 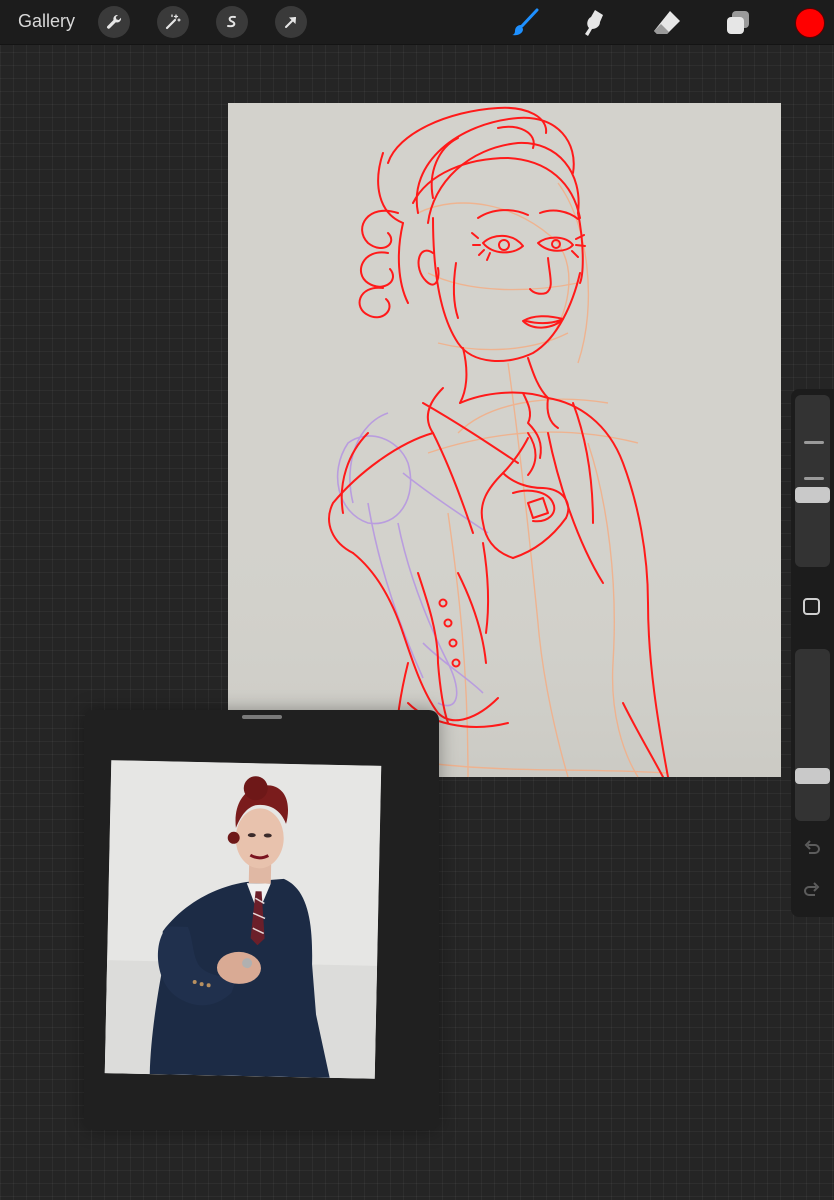 I want to click on opacity-thumb, so click(x=812, y=776).